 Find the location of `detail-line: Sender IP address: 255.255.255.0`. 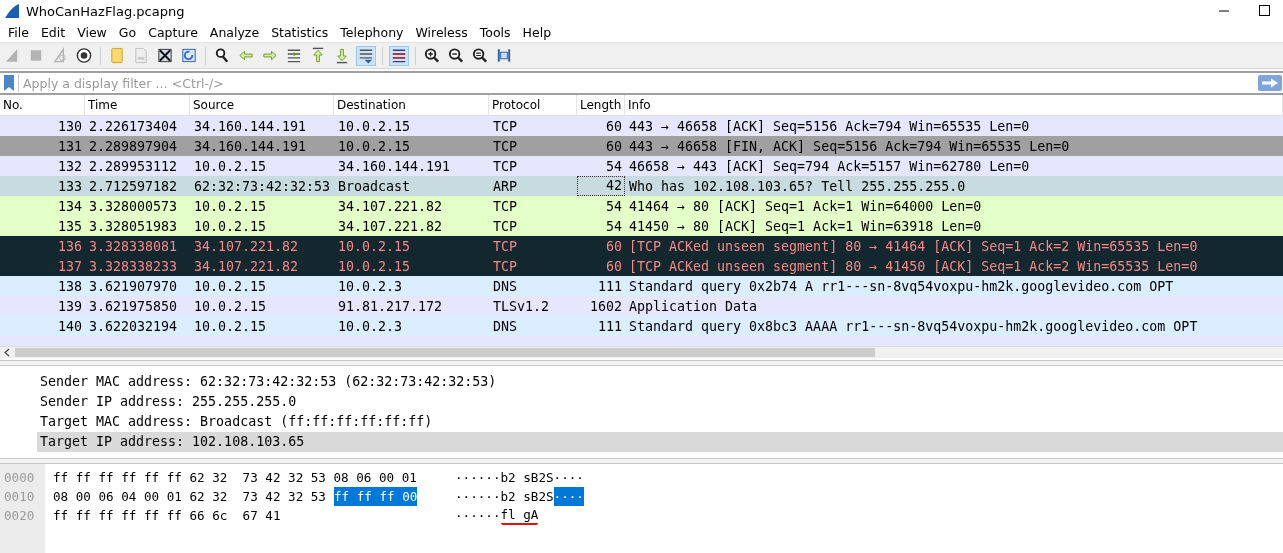

detail-line: Sender IP address: 255.255.255.0 is located at coordinates (641, 402).